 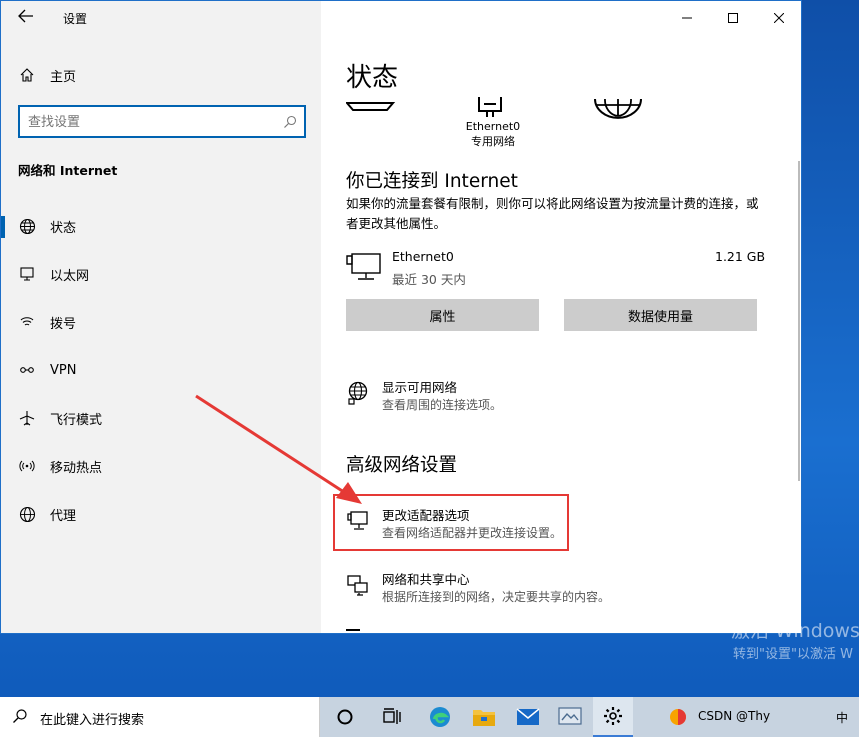 I want to click on activation-watermark-title: 激活 Windows, so click(x=795, y=631).